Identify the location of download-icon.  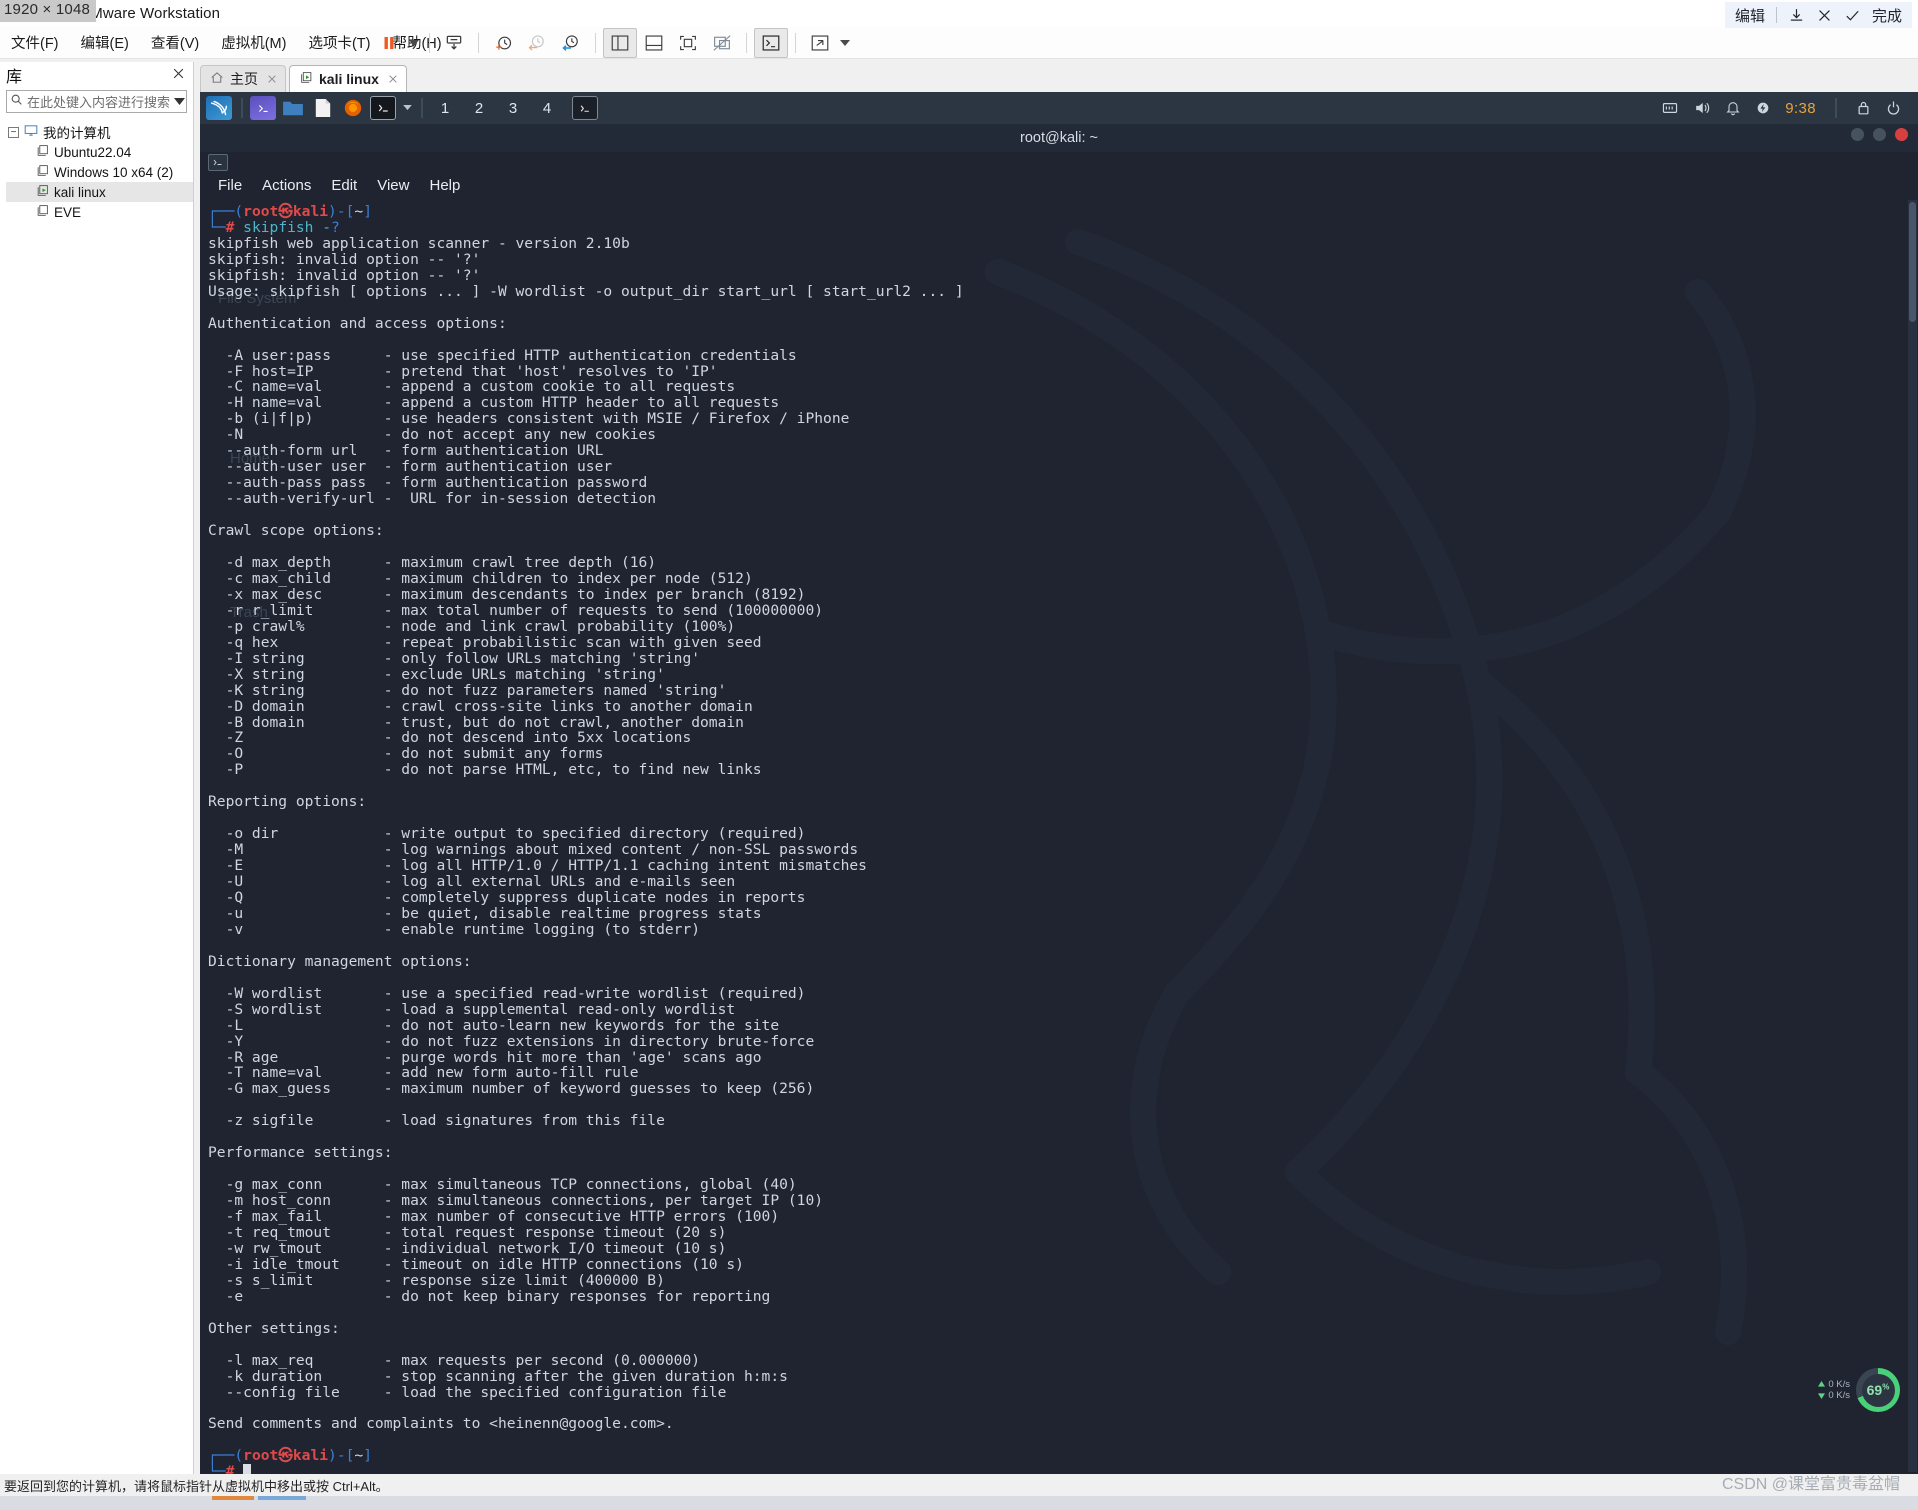
(1796, 15).